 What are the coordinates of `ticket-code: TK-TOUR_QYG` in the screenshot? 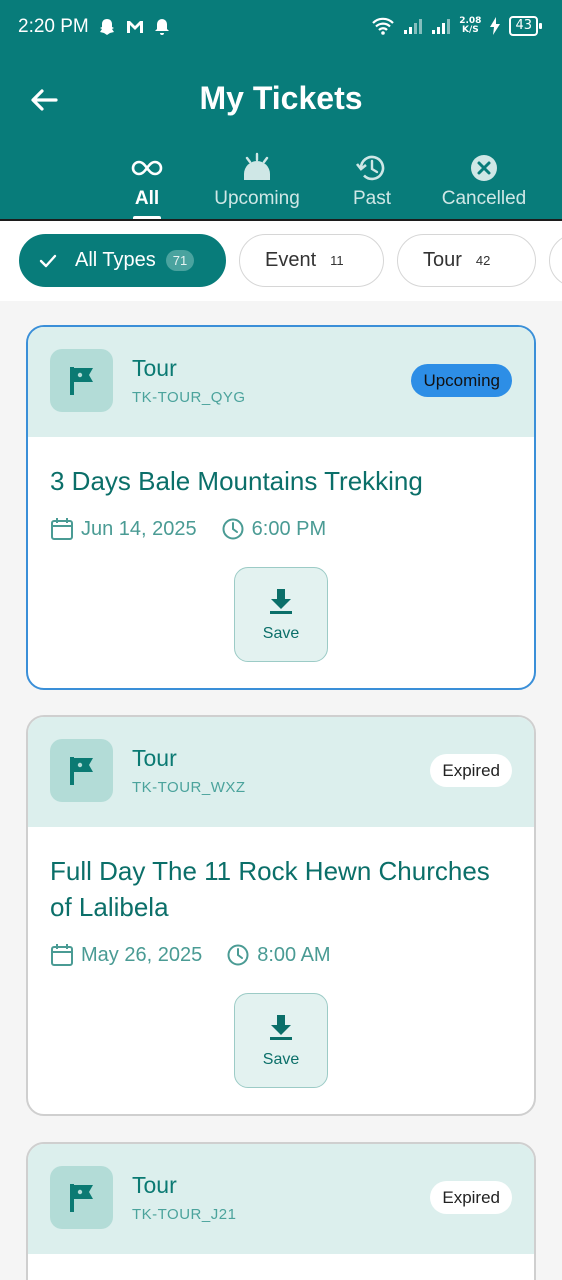 It's located at (189, 397).